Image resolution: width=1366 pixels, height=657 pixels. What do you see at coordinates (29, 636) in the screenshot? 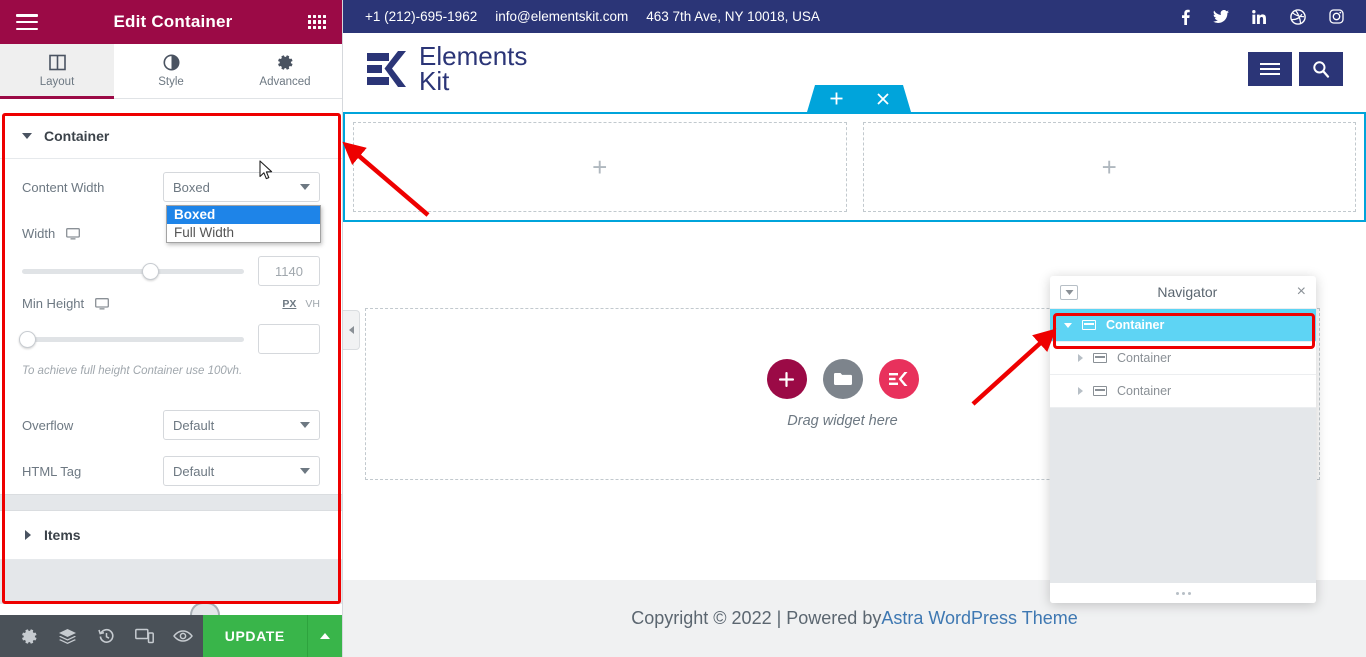
I see `settings-gear-icon` at bounding box center [29, 636].